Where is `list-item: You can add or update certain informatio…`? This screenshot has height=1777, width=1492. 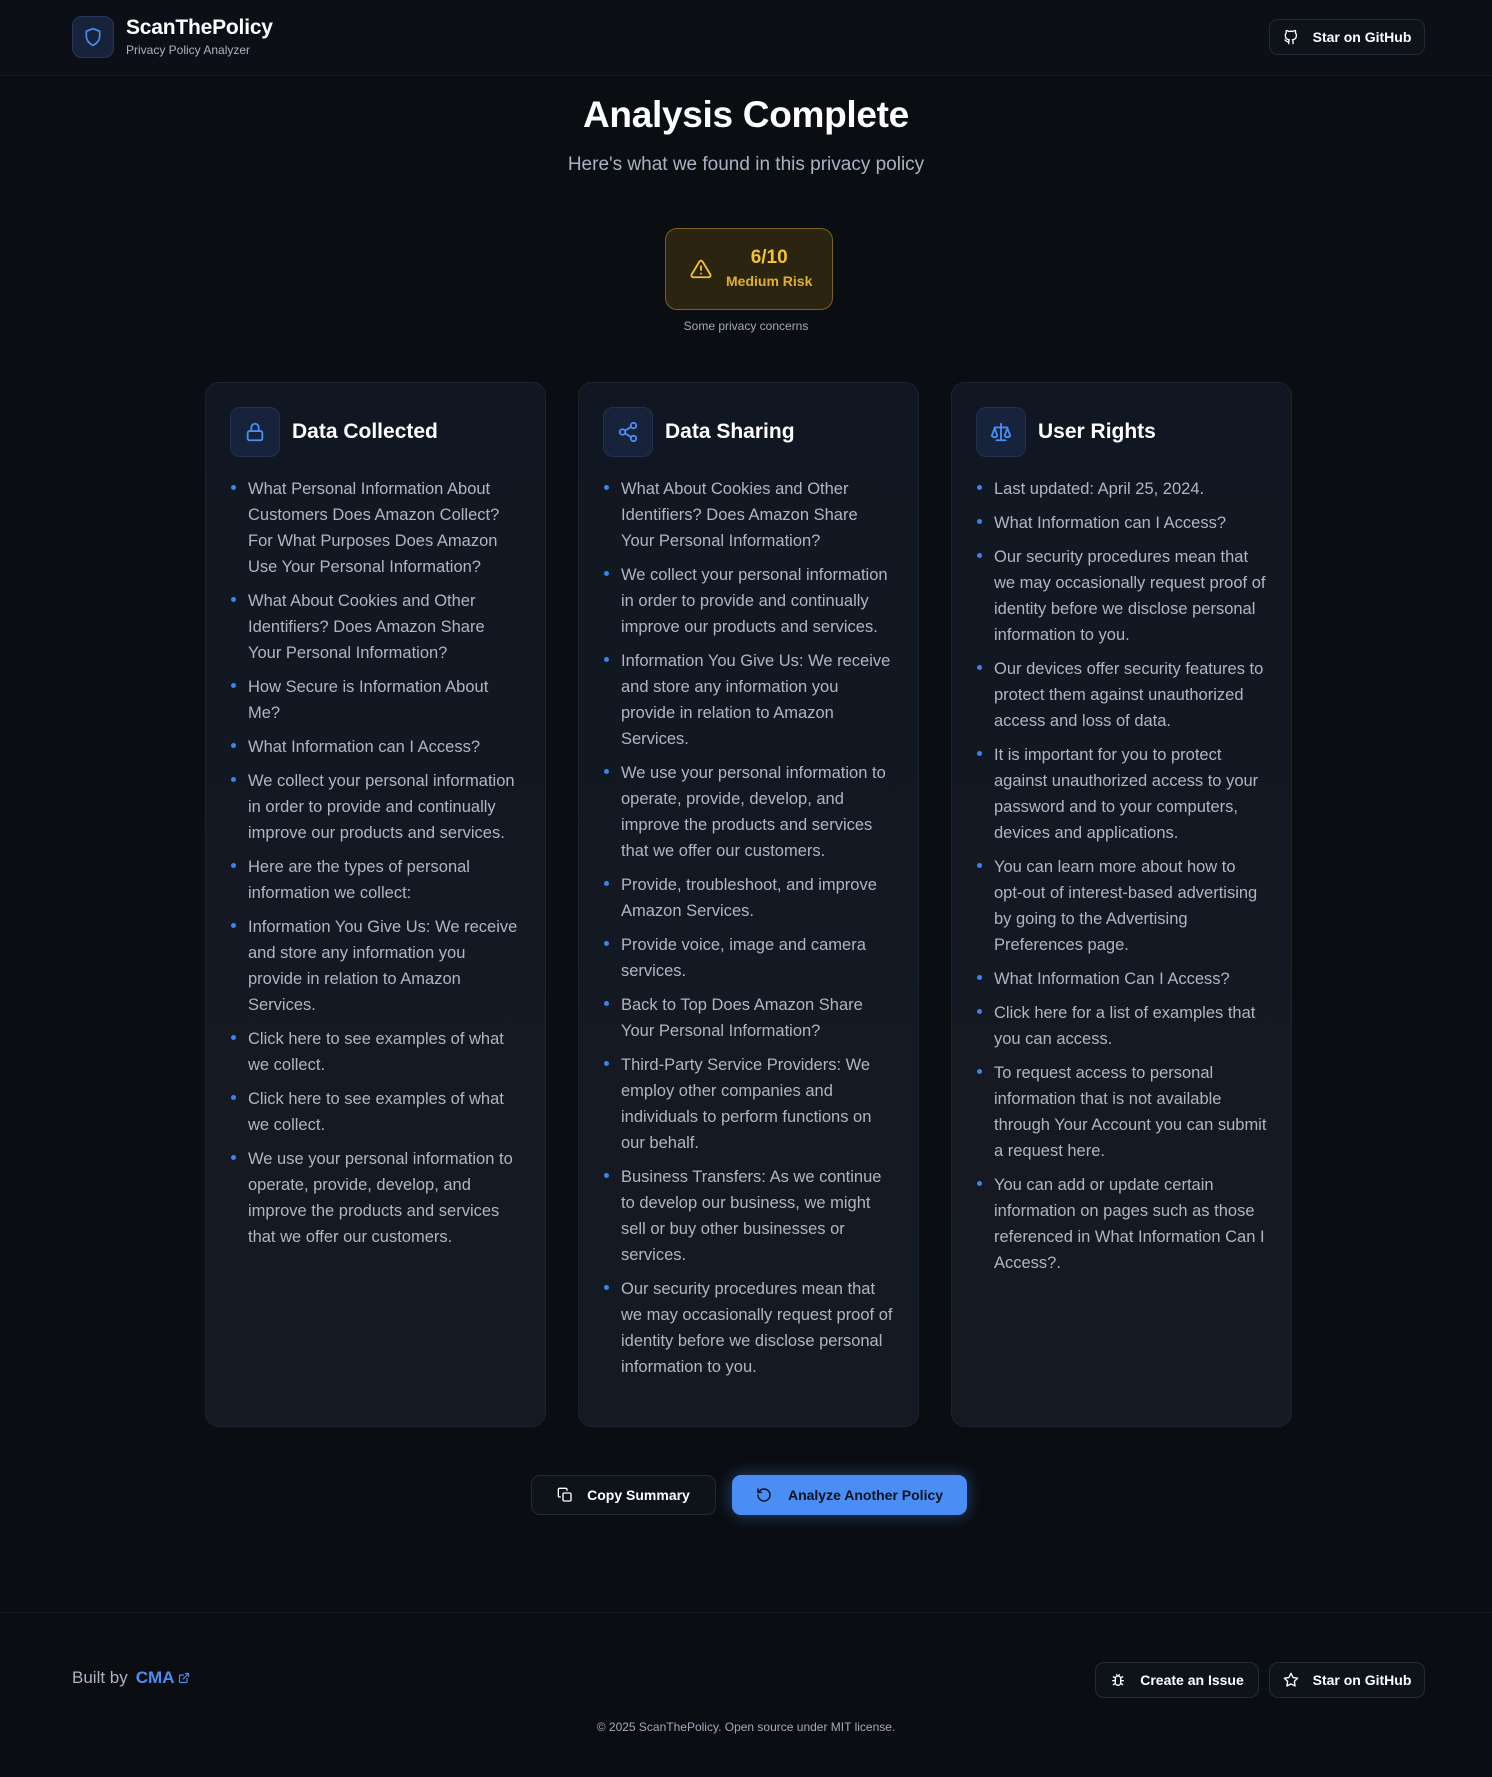
list-item: You can add or update certain informatio… is located at coordinates (1121, 1224).